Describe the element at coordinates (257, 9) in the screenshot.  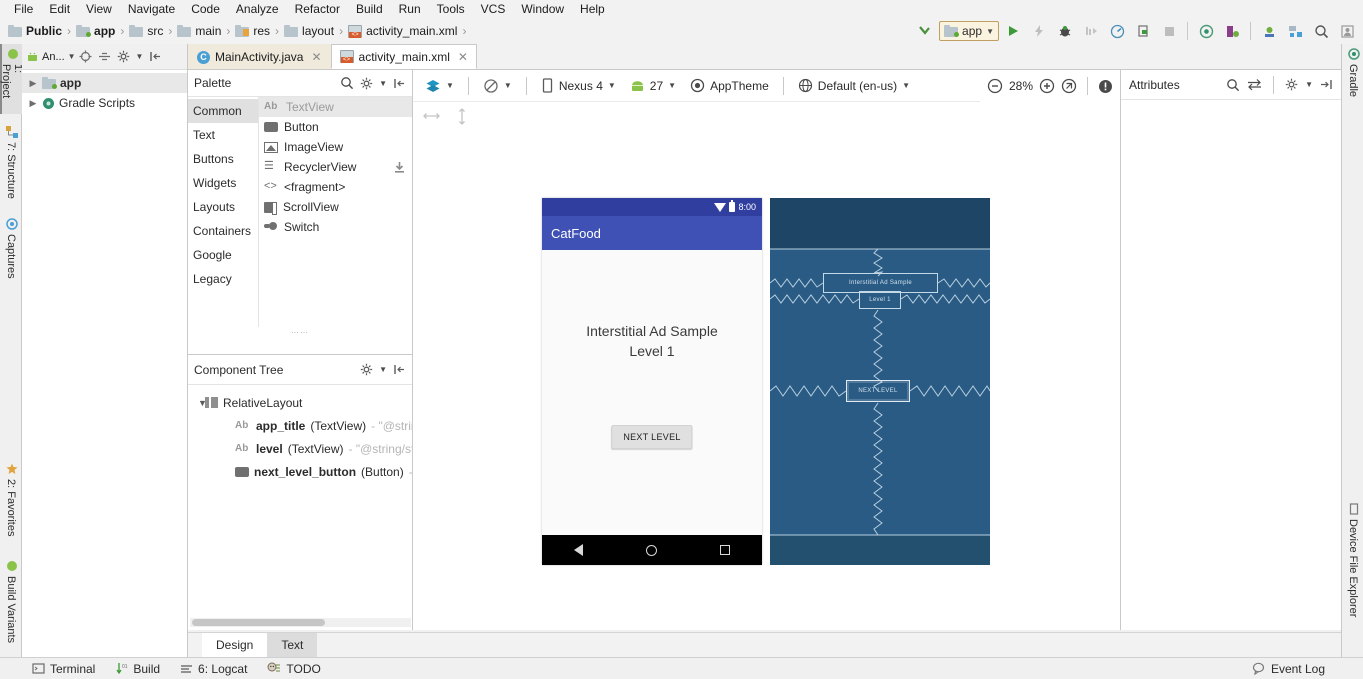
I see `menu-item-analyze: Analyze` at that location.